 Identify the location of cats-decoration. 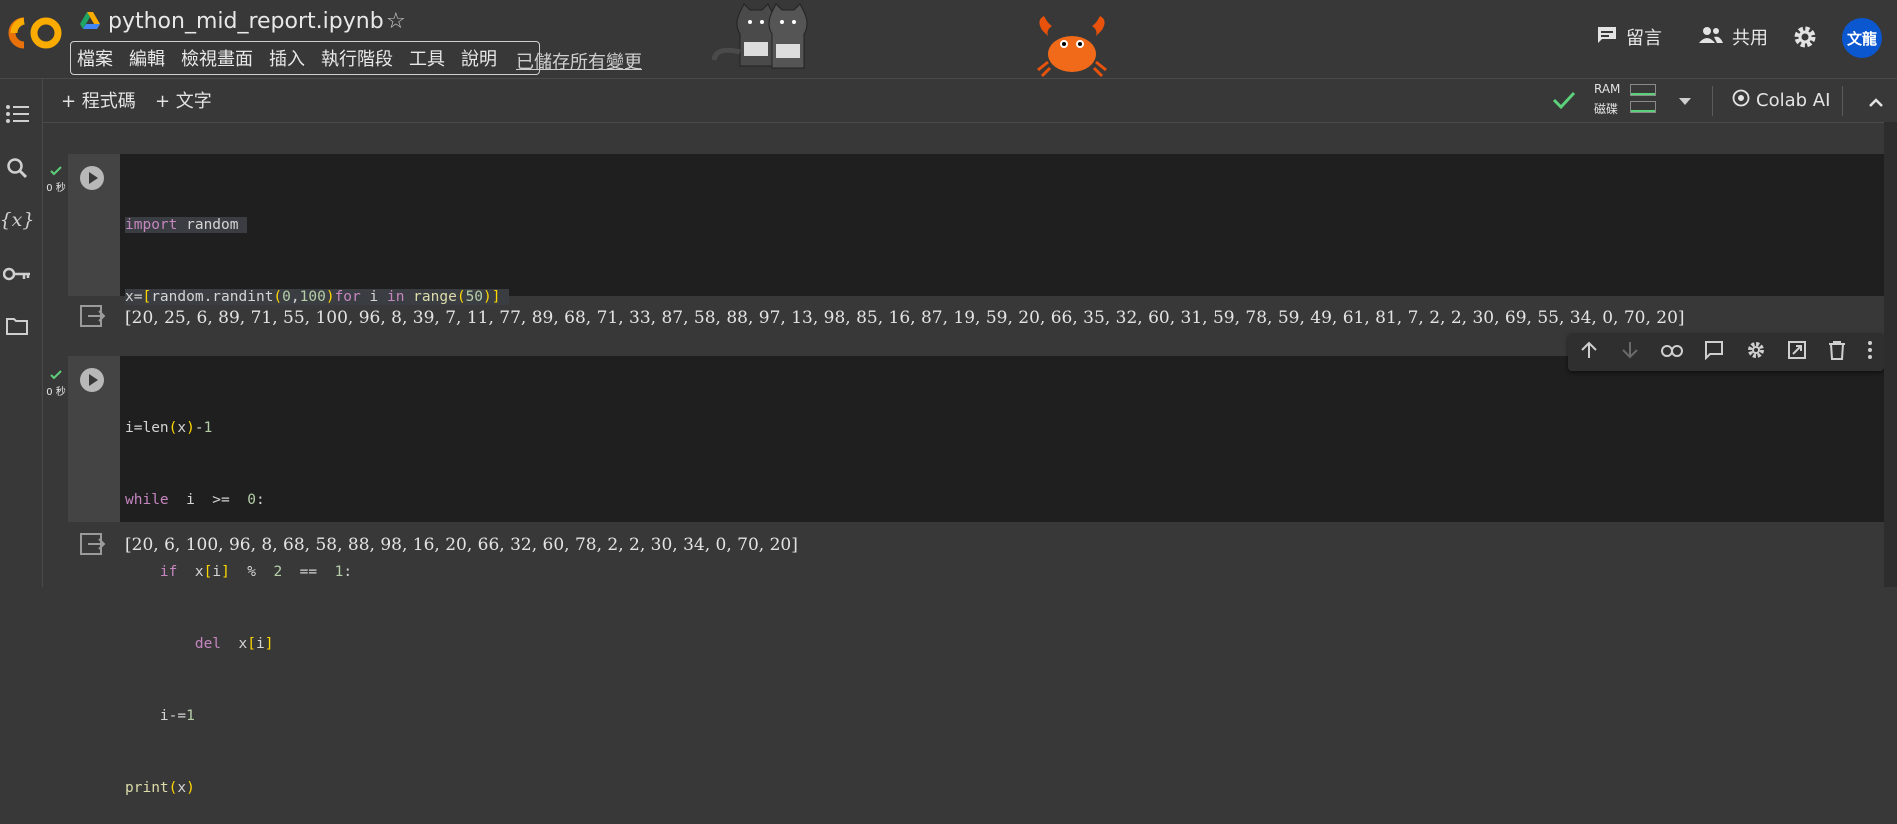
(771, 38).